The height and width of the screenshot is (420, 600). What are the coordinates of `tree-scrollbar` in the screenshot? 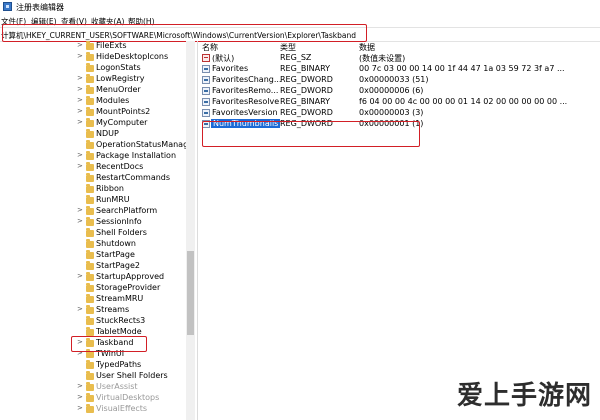 It's located at (190, 230).